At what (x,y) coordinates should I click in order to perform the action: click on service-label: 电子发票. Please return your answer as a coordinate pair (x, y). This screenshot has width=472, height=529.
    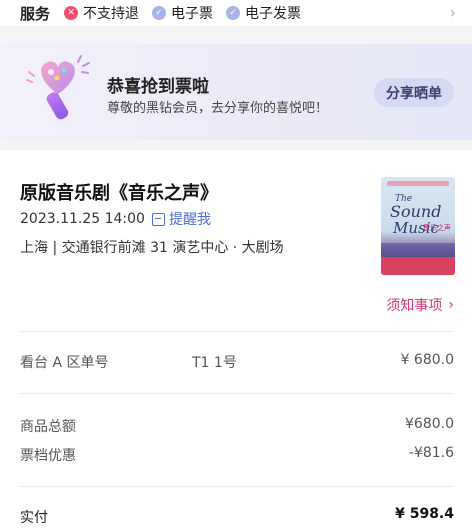
    Looking at the image, I should click on (273, 14).